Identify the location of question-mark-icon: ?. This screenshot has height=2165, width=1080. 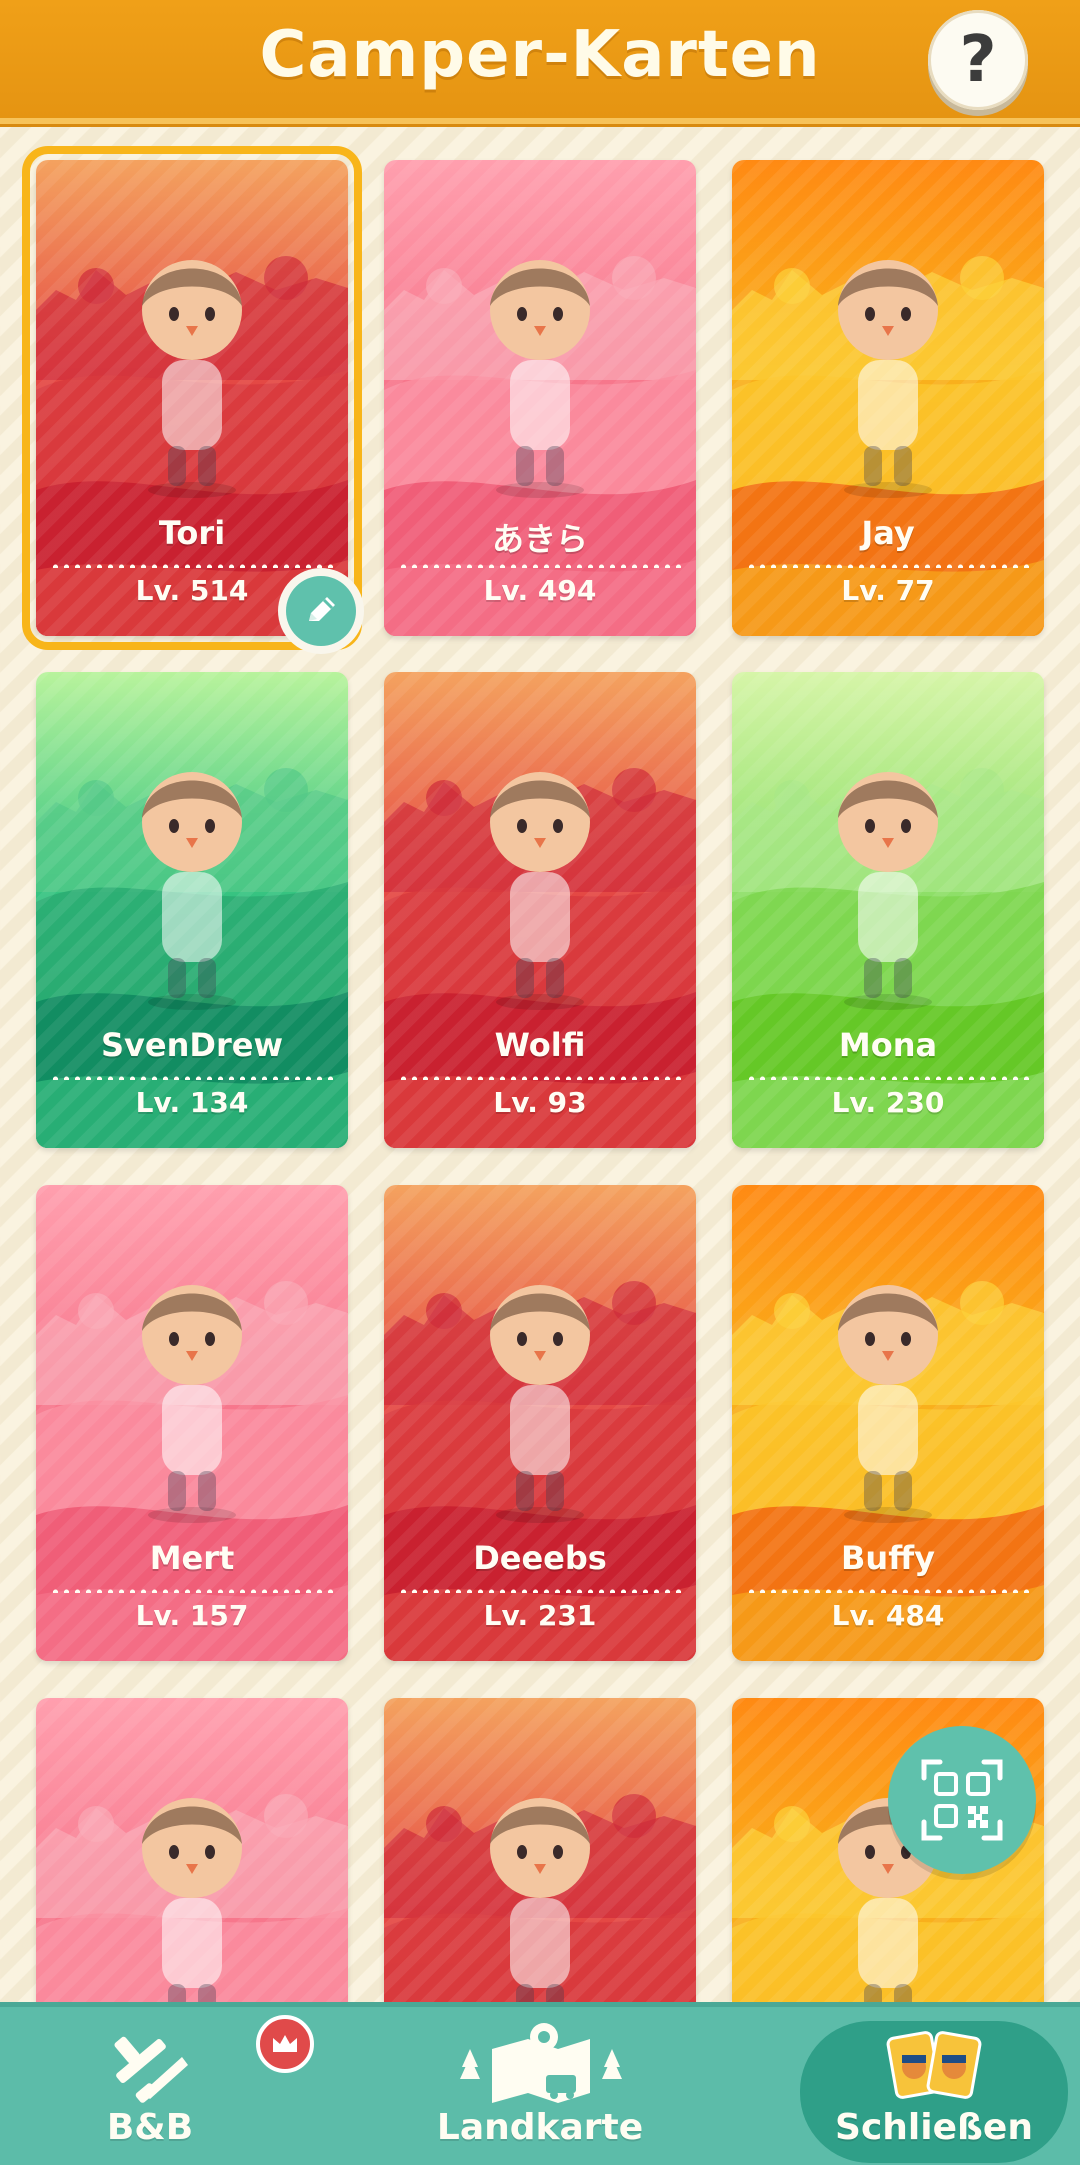
(978, 60).